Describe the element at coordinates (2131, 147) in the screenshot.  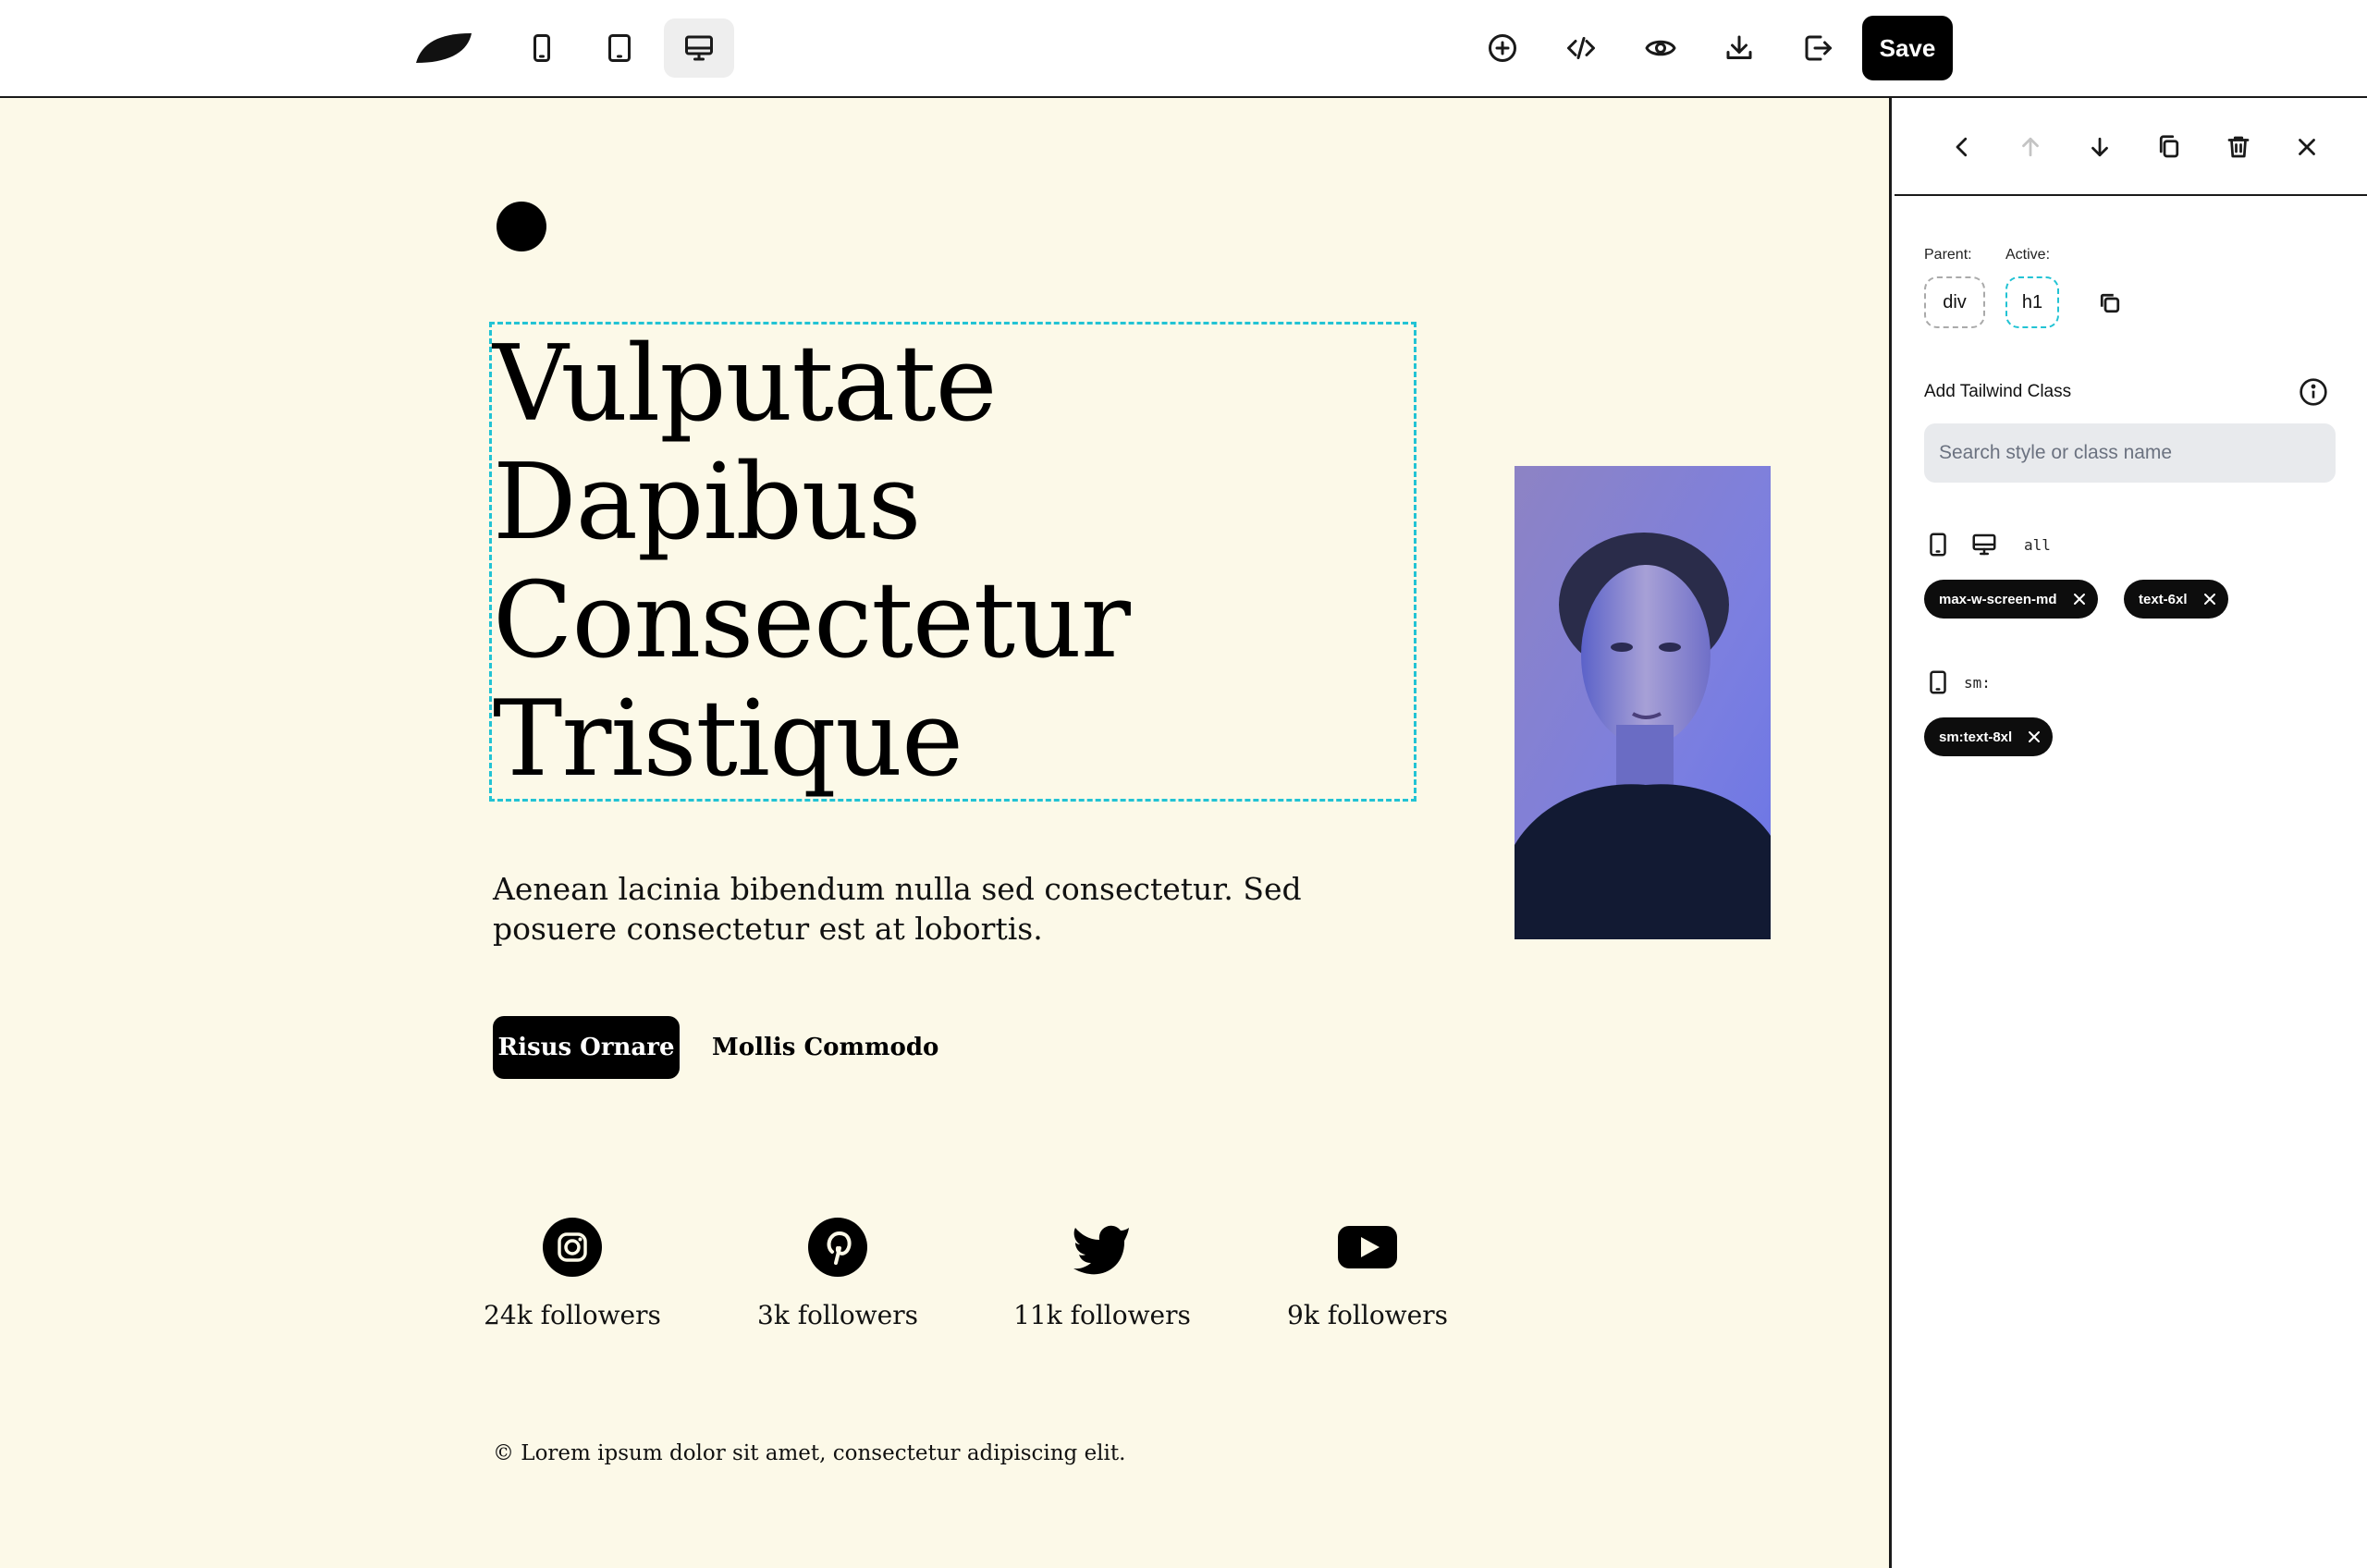
I see `element-tools-bar` at that location.